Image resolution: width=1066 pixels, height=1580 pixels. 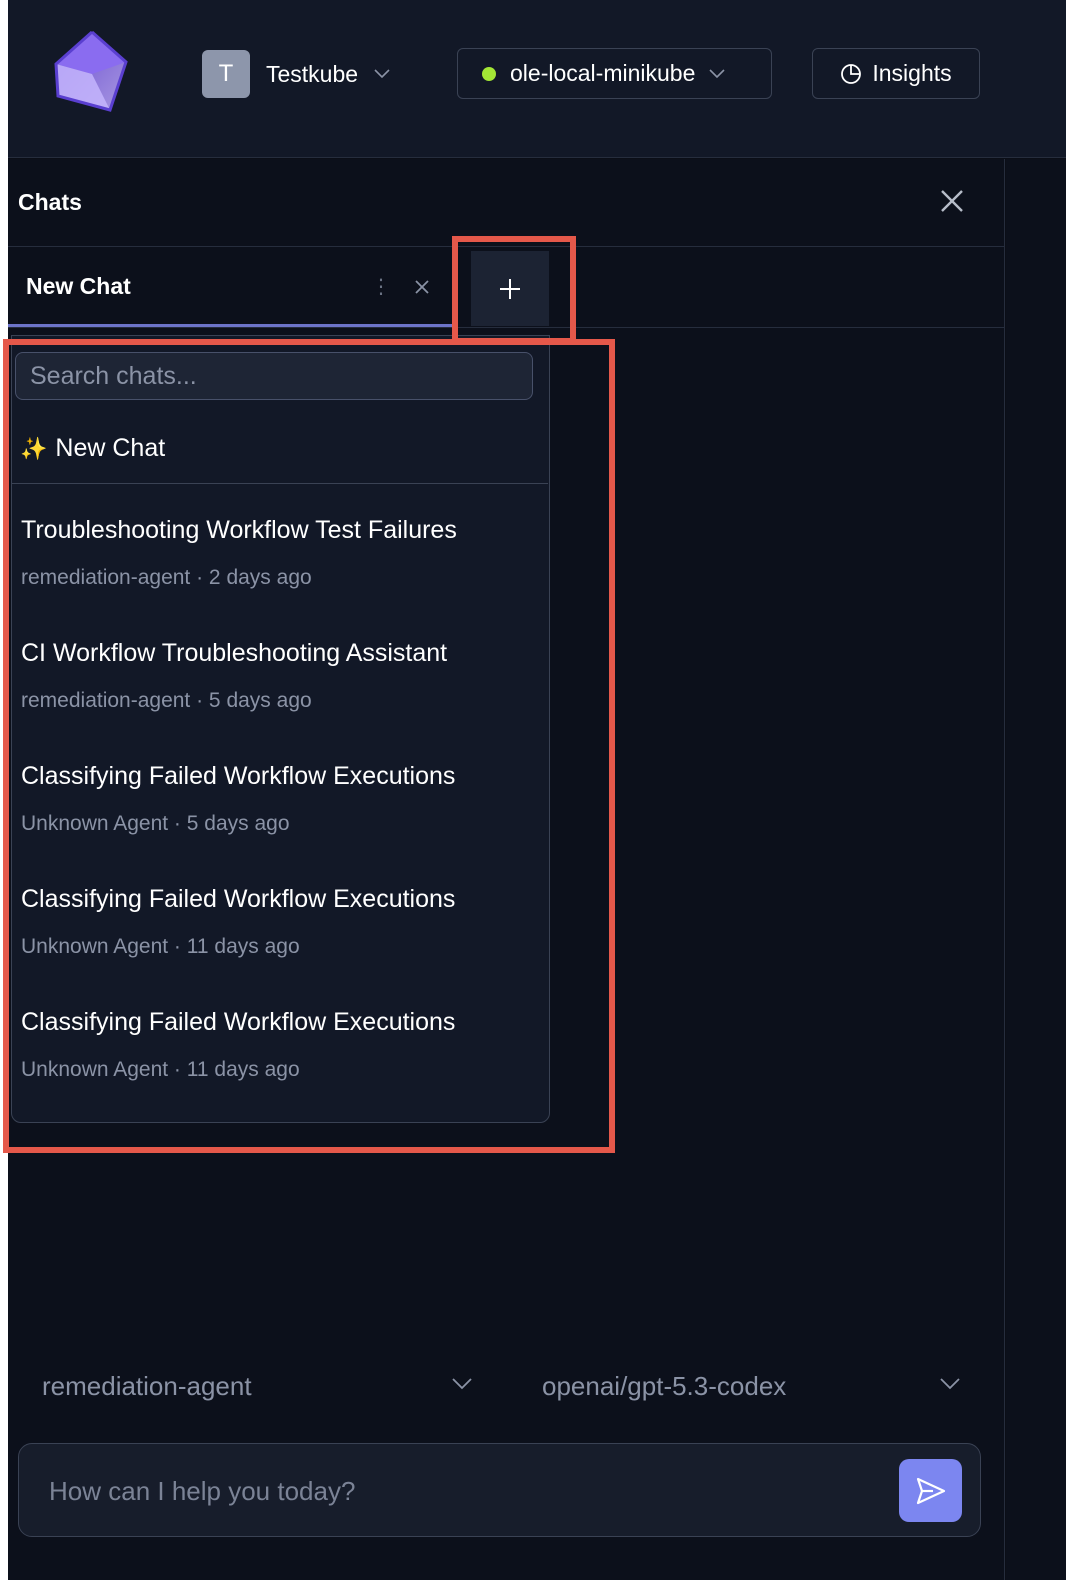 I want to click on agent-label: remediation-agent, so click(x=147, y=1385).